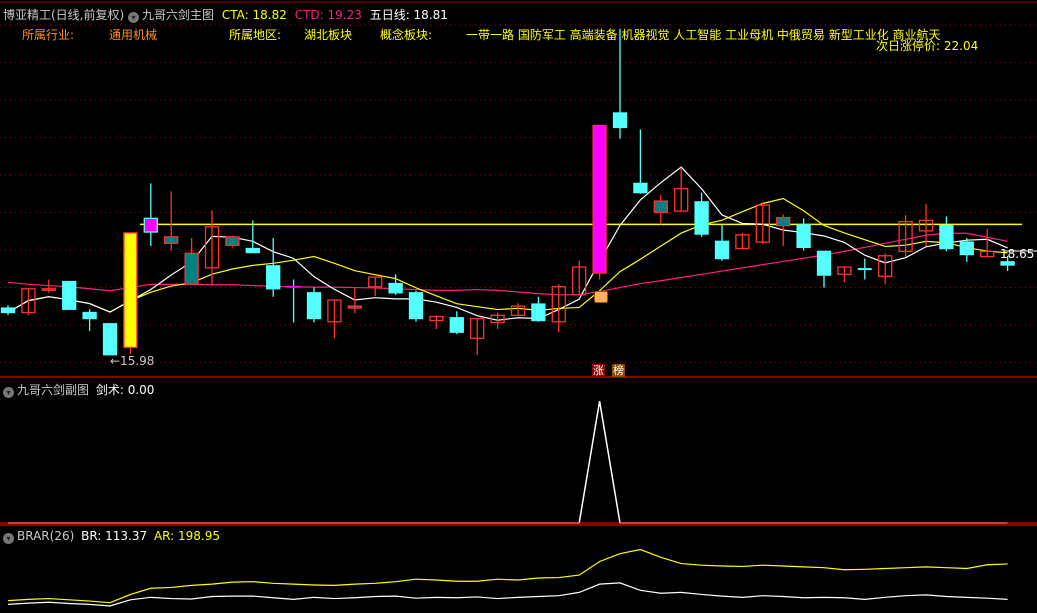  I want to click on sub1-header: ▾ 九哥六剑副图 剑术: 0.00, so click(78, 389).